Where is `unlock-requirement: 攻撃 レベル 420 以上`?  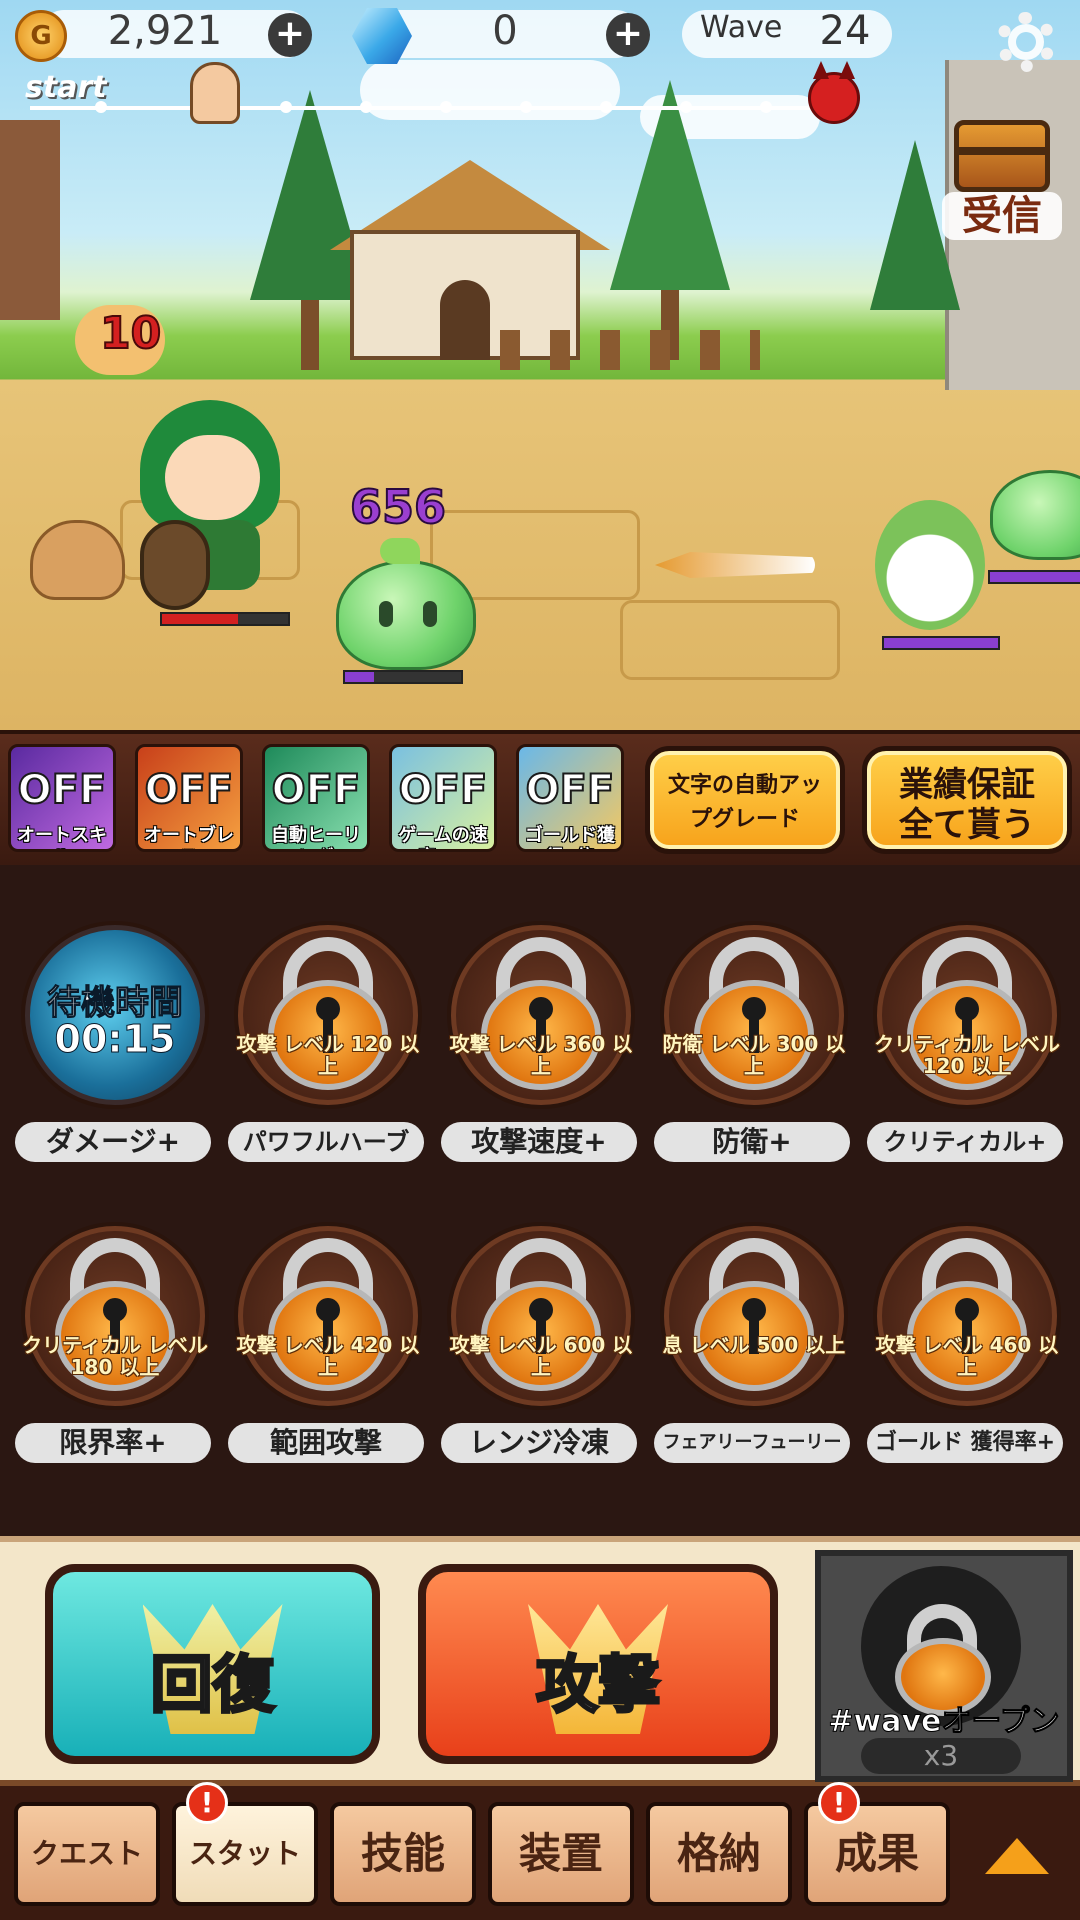 unlock-requirement: 攻撃 レベル 420 以上 is located at coordinates (328, 1356).